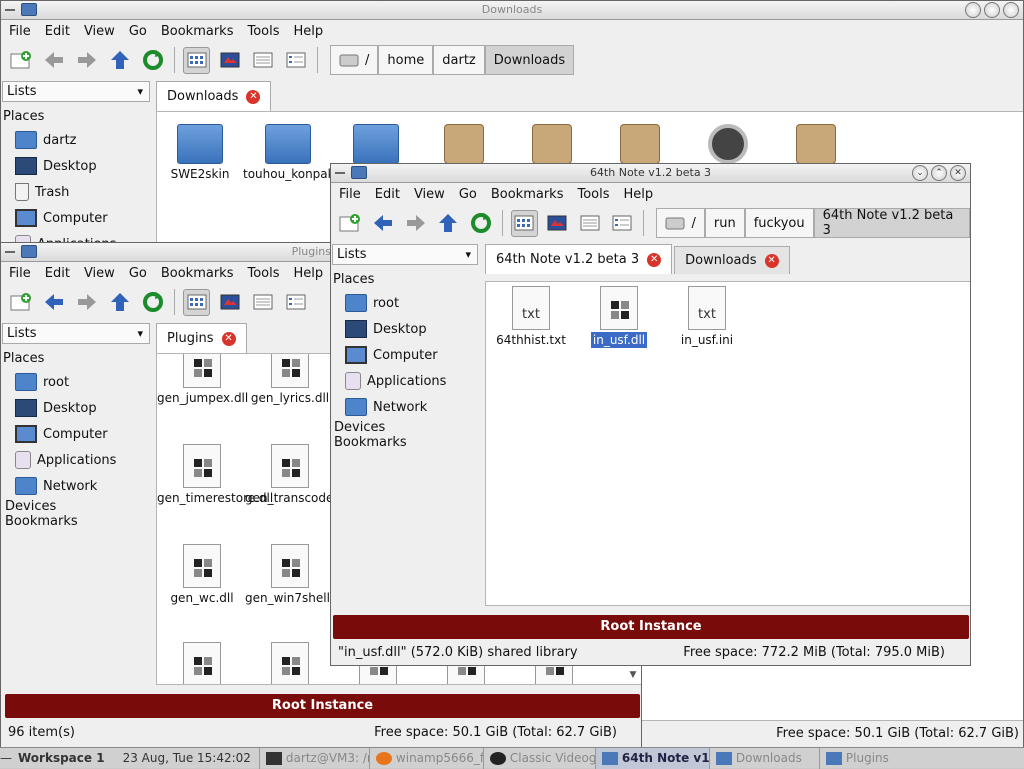 The height and width of the screenshot is (769, 1024). I want to click on task-64th-note: 64th Note v1., so click(651, 758).